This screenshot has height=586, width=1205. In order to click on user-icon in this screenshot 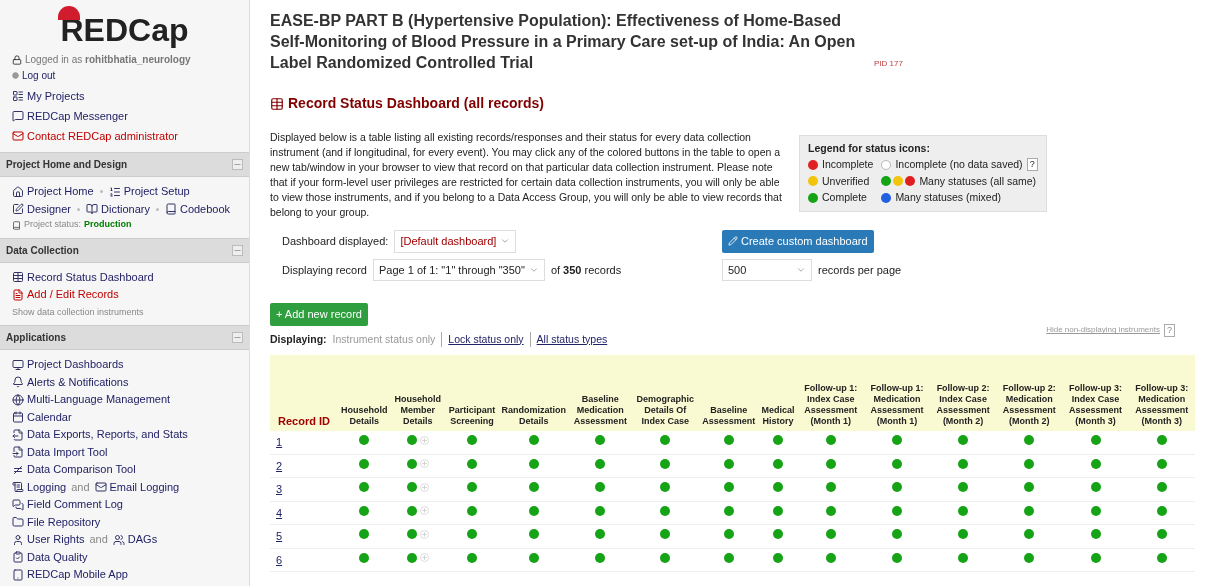, I will do `click(18, 539)`.